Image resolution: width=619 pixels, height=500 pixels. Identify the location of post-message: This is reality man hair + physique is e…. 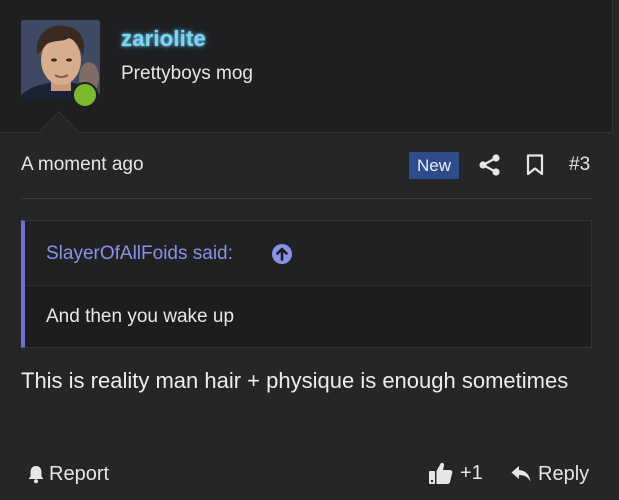
(295, 380).